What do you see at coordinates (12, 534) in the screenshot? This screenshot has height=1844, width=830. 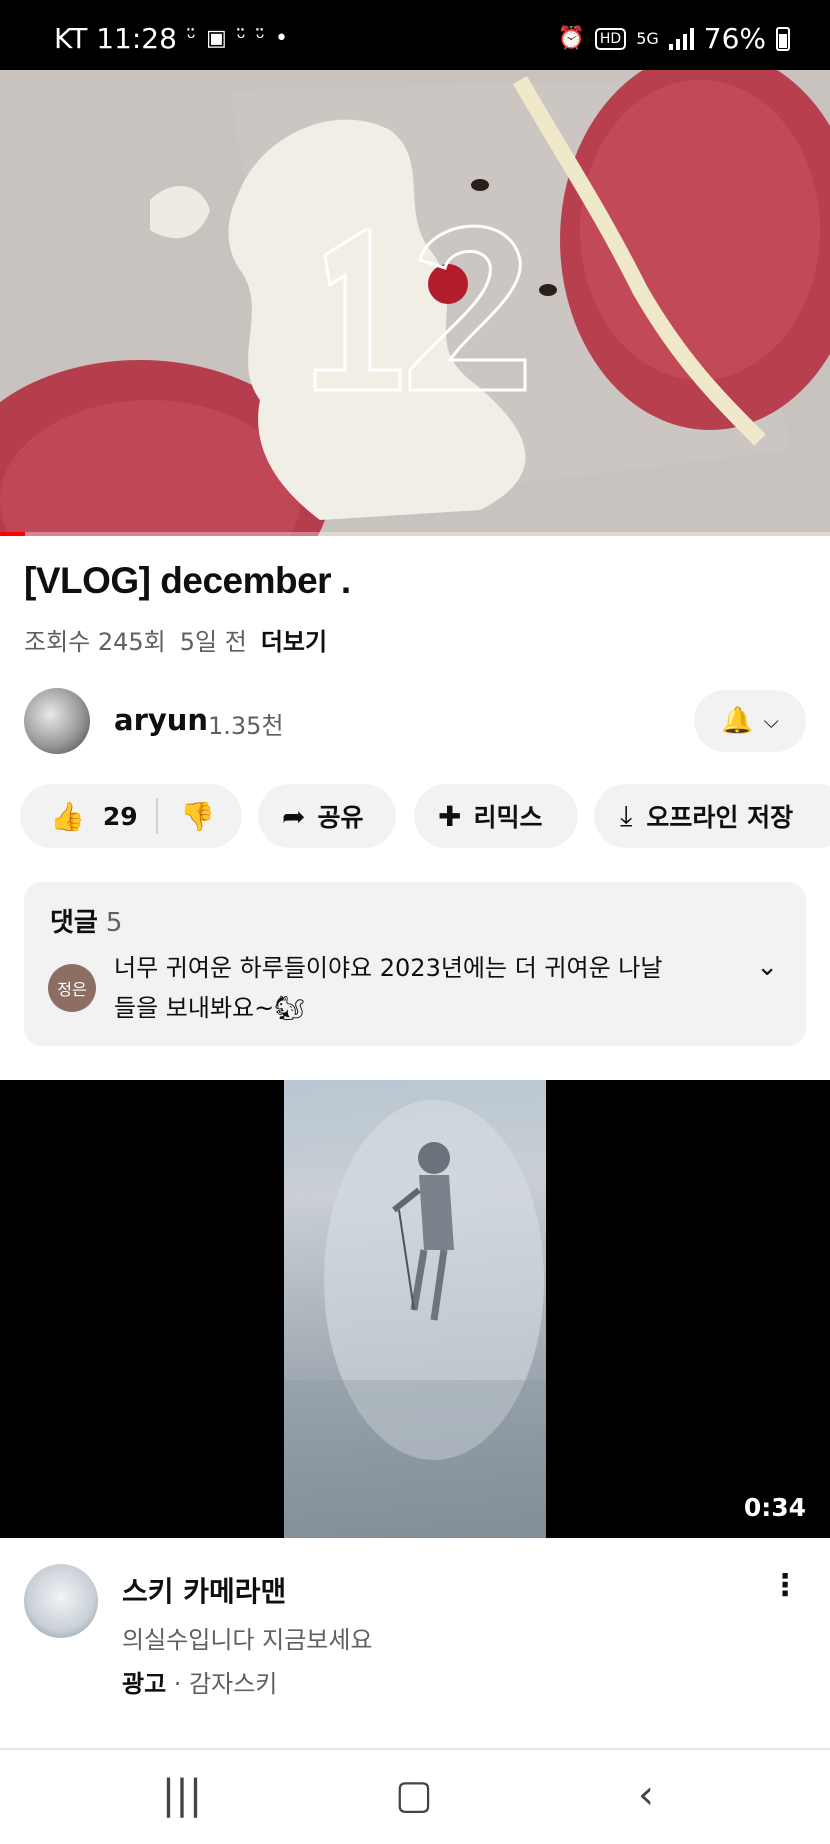 I see `video-progress-fill` at bounding box center [12, 534].